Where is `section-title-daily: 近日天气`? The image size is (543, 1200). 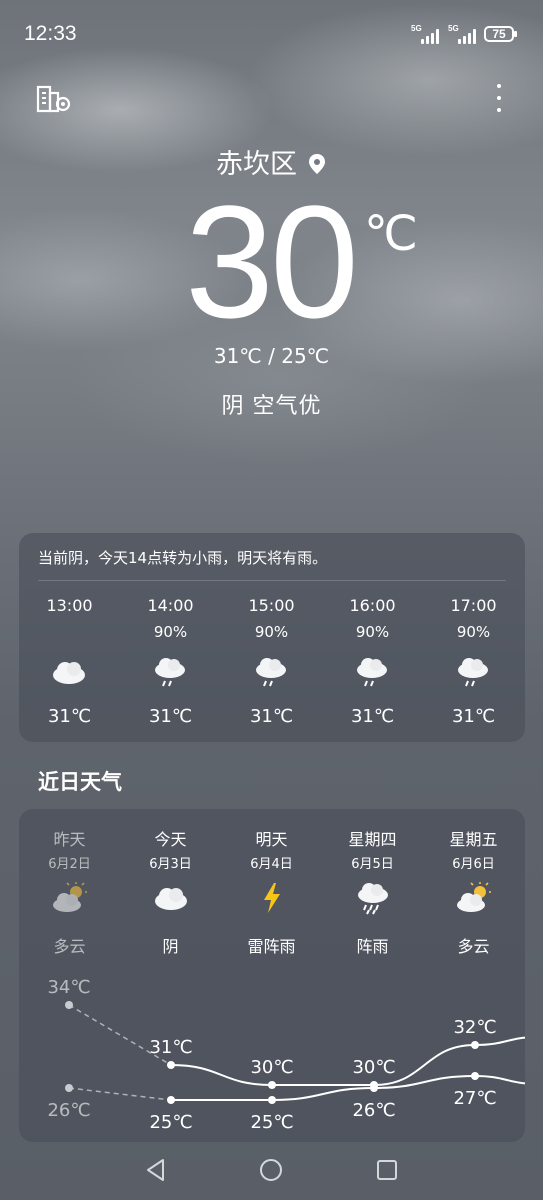
section-title-daily: 近日天气 is located at coordinates (80, 782).